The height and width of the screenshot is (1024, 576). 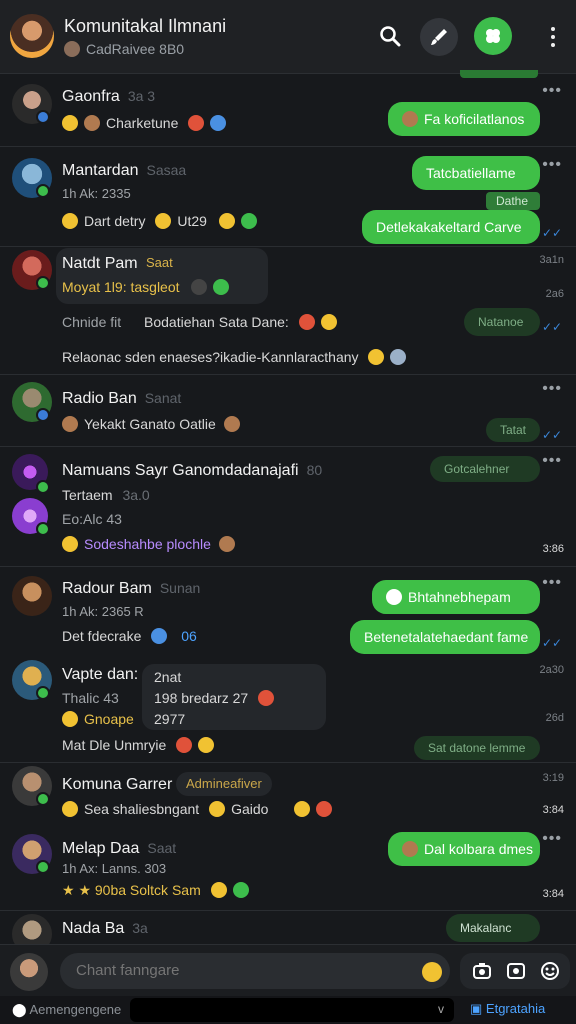 What do you see at coordinates (243, 322) in the screenshot?
I see `chat-line: Bodatiehan Sata Dane:` at bounding box center [243, 322].